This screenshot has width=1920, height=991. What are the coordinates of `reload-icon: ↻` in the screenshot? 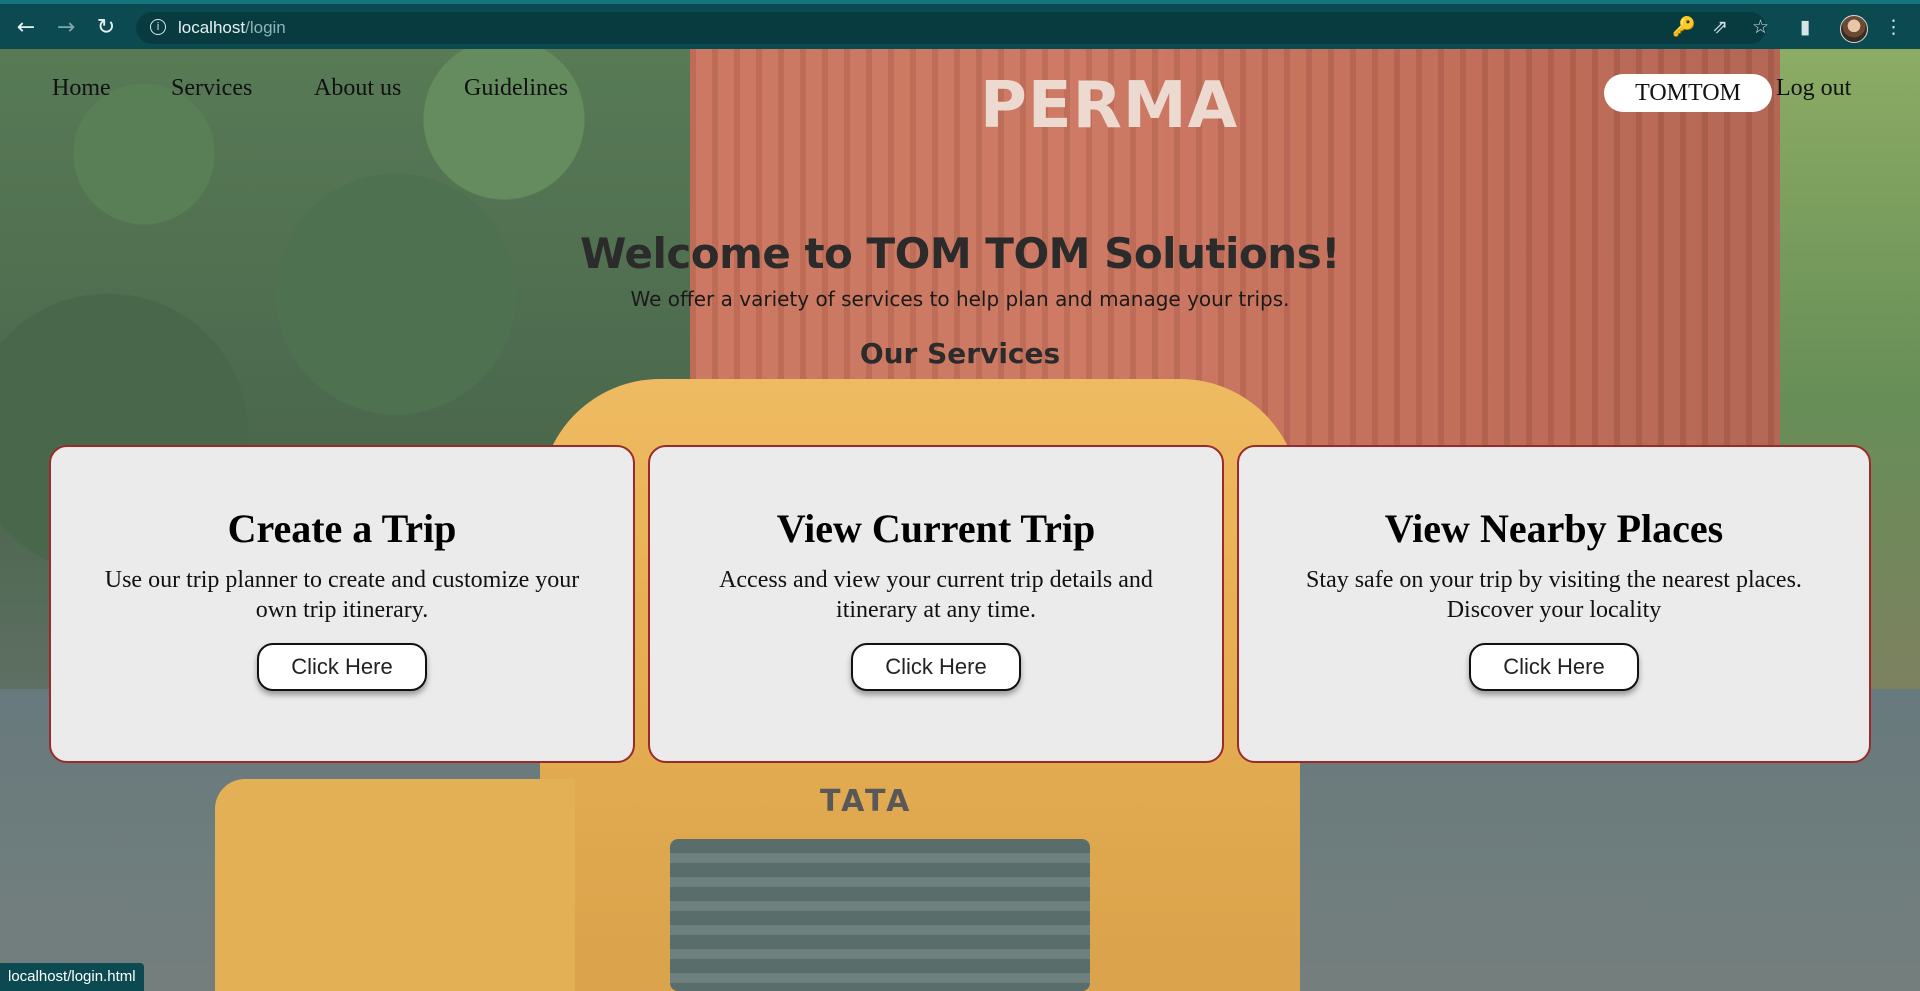 It's located at (106, 28).